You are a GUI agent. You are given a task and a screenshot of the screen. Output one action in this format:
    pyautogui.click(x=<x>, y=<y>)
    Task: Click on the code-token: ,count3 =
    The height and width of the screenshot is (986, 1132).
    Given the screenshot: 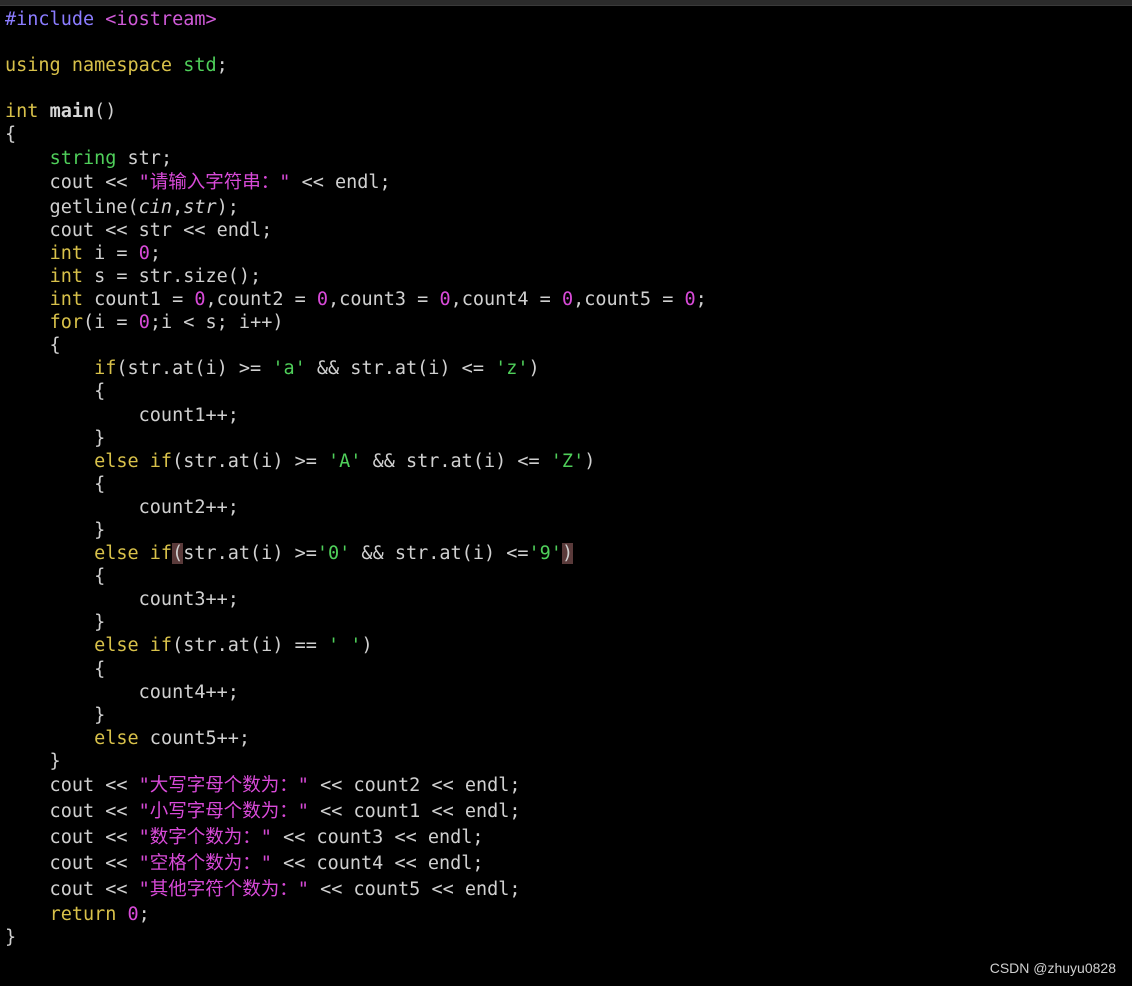 What is the action you would take?
    pyautogui.click(x=384, y=300)
    